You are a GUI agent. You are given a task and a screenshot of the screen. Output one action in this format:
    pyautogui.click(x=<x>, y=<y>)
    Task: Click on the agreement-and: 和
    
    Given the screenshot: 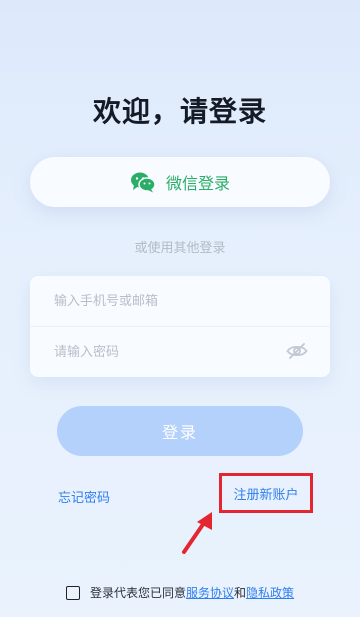 What is the action you would take?
    pyautogui.click(x=240, y=593)
    